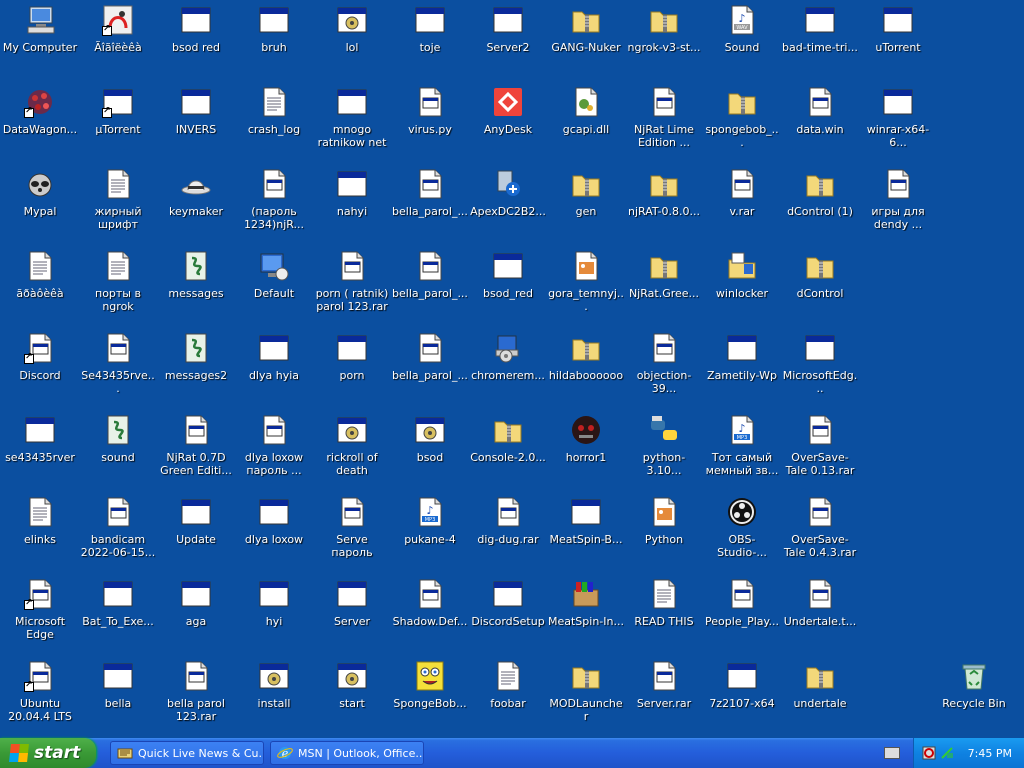 This screenshot has height=768, width=1024. Describe the element at coordinates (508, 534) in the screenshot. I see `desktop-icon: dig-dug.rar` at that location.